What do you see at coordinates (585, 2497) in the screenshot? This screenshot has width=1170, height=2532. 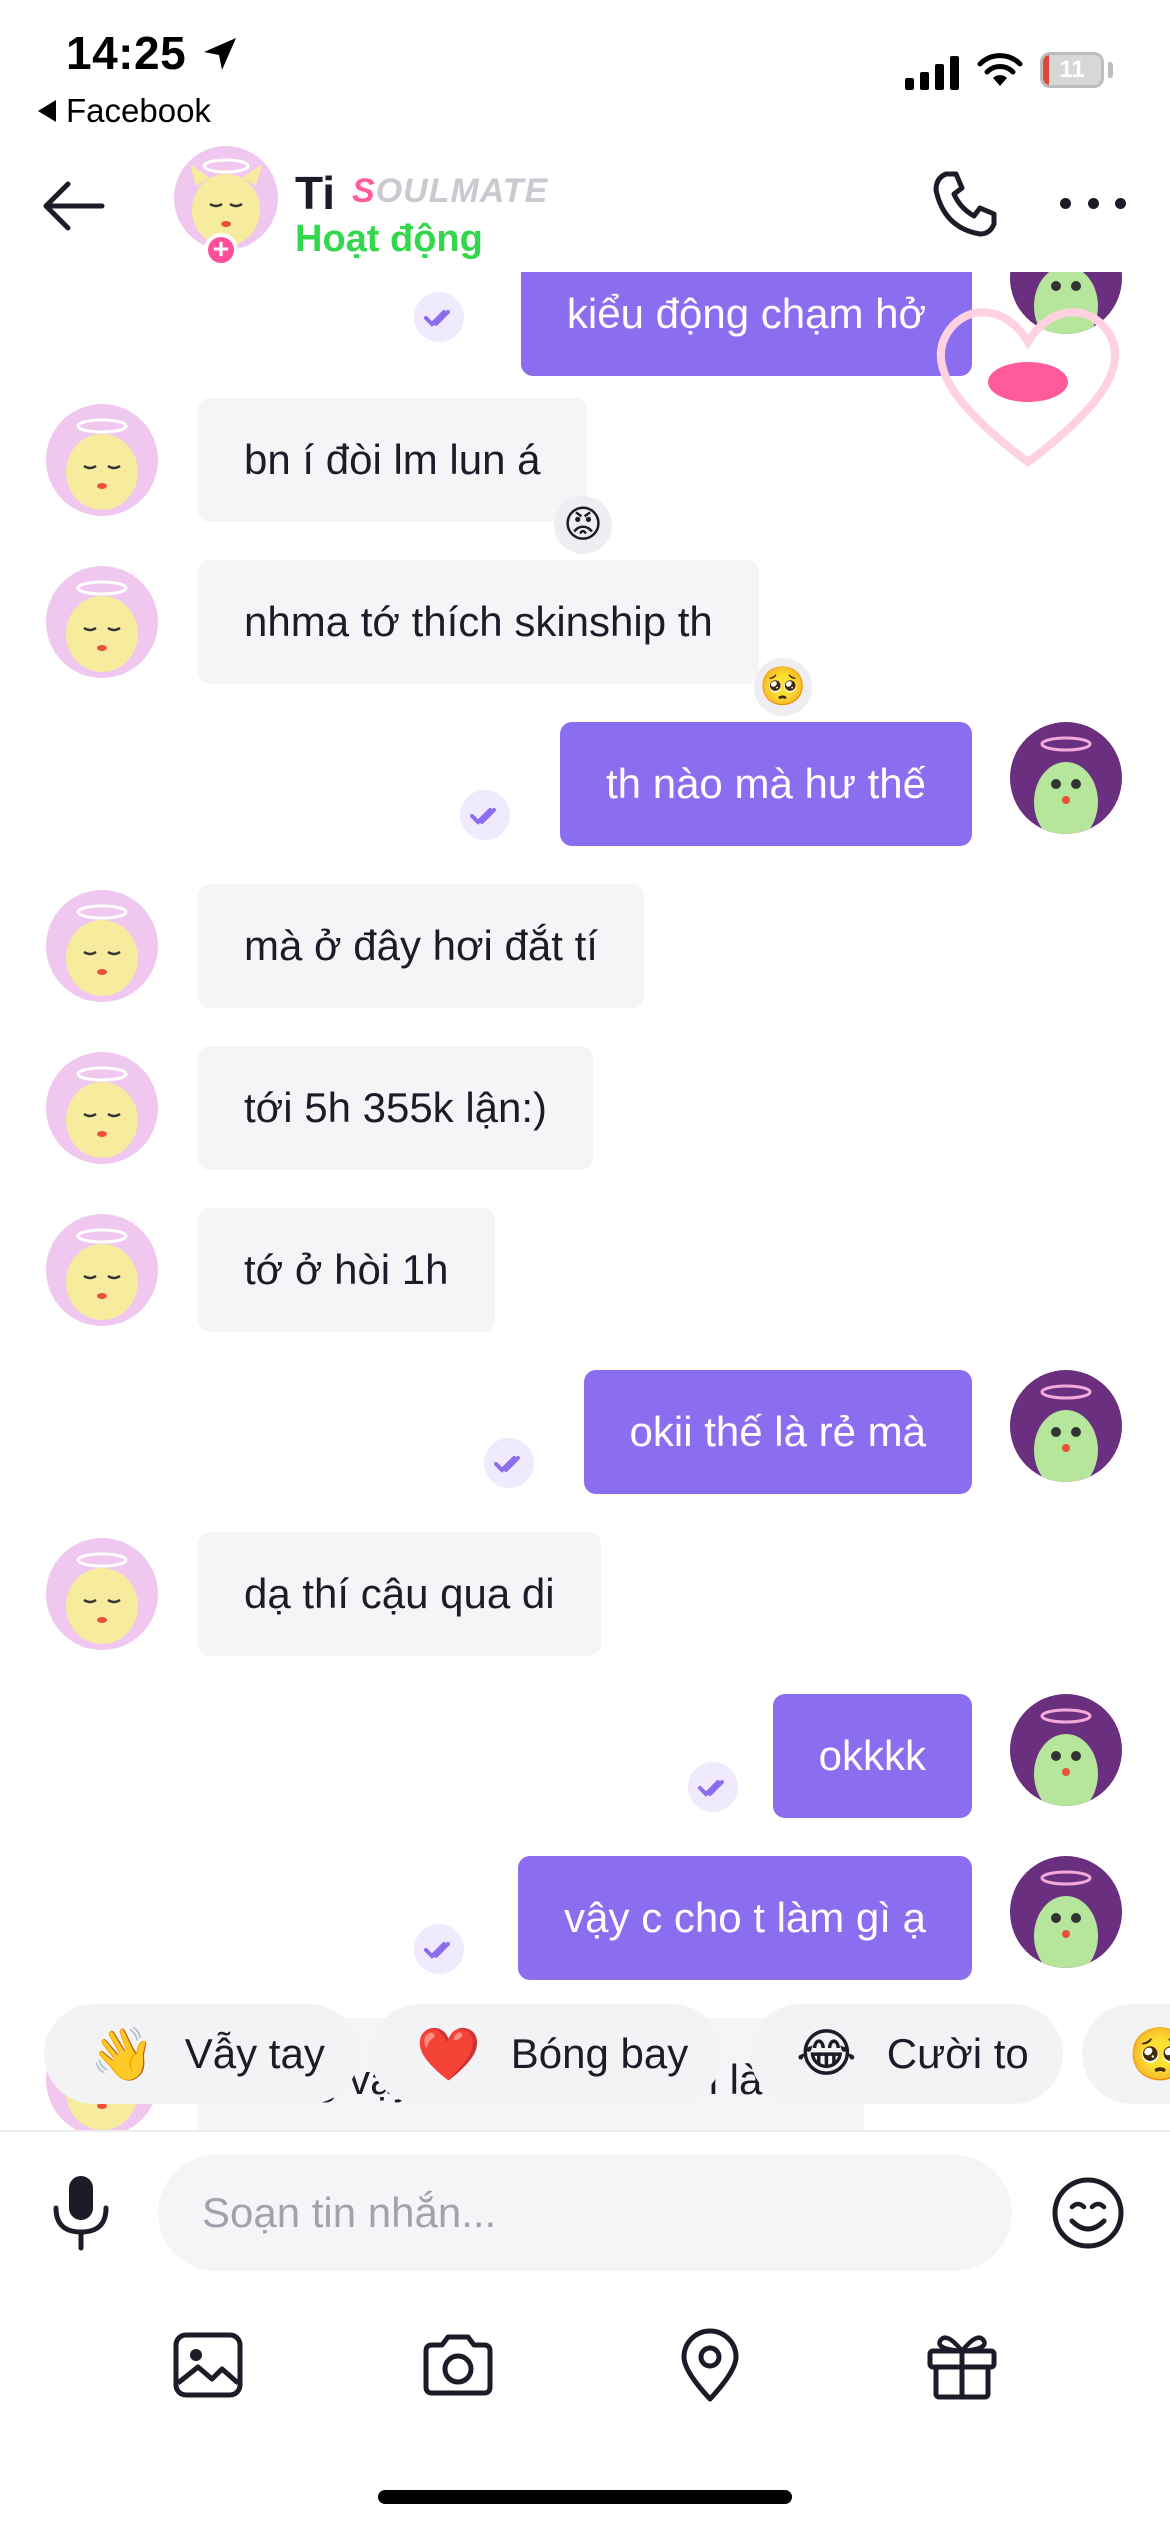 I see `home-indicator` at bounding box center [585, 2497].